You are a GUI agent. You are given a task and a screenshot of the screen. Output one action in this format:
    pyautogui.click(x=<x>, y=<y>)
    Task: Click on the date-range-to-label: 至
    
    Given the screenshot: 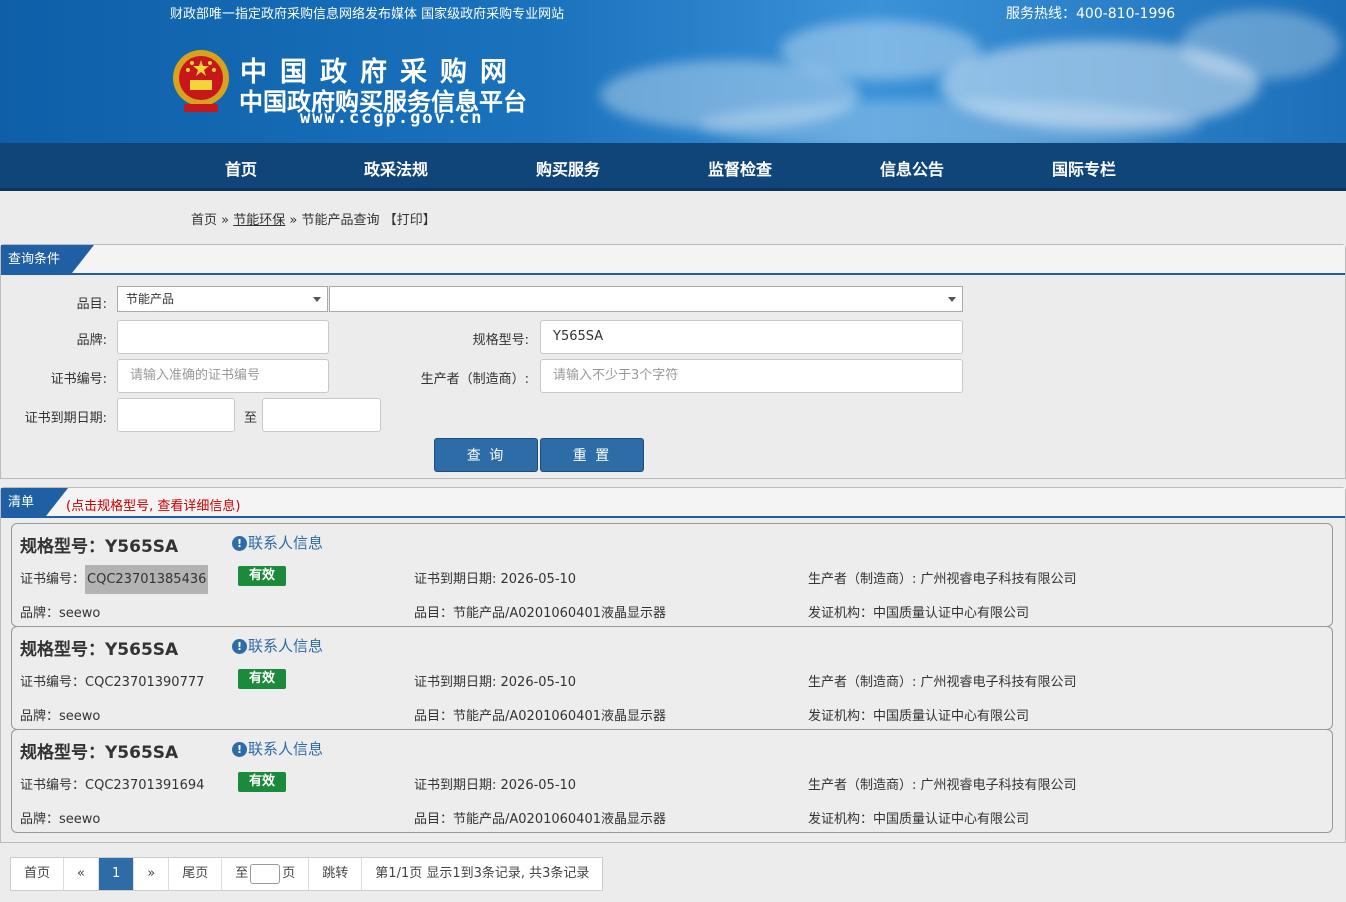 What is the action you would take?
    pyautogui.click(x=250, y=418)
    